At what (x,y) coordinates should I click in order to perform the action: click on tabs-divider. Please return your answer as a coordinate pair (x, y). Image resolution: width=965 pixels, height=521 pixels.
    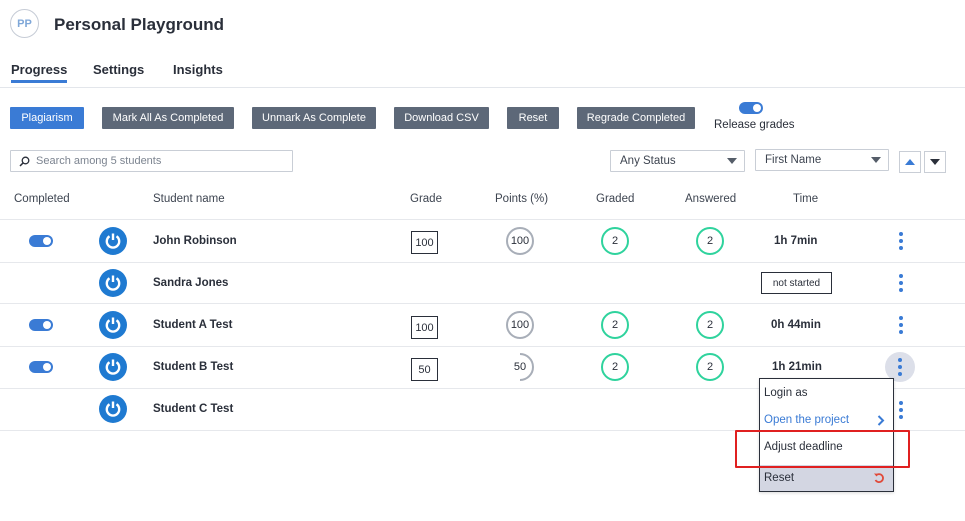
    Looking at the image, I should click on (482, 87).